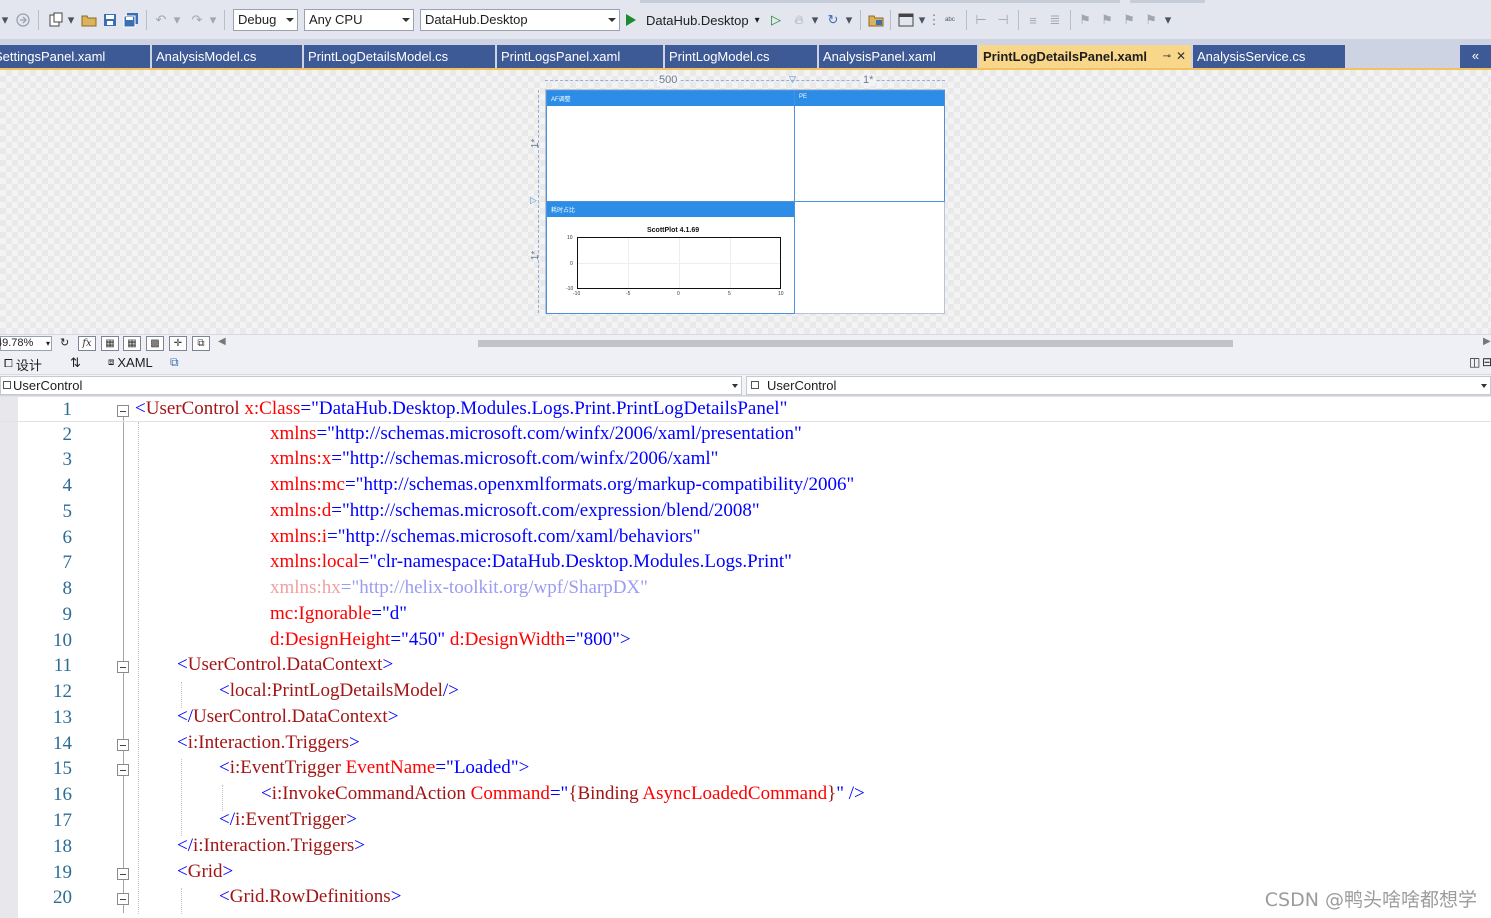 This screenshot has height=918, width=1491. Describe the element at coordinates (131, 20) in the screenshot. I see `save-all-icon` at that location.